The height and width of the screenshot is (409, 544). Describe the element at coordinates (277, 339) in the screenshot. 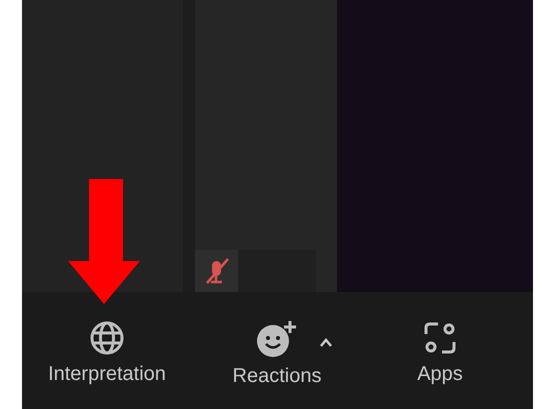

I see `smiley-plus-icon` at that location.